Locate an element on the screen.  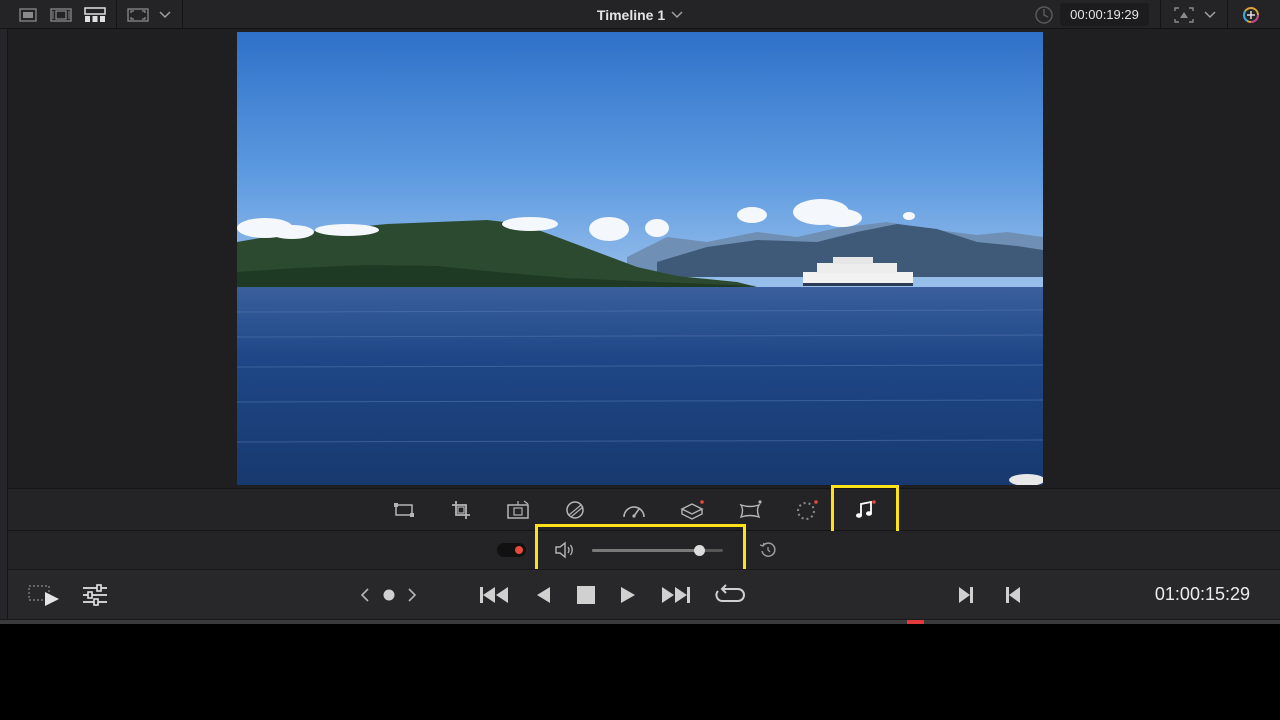
toggle-indicator is located at coordinates (519, 550).